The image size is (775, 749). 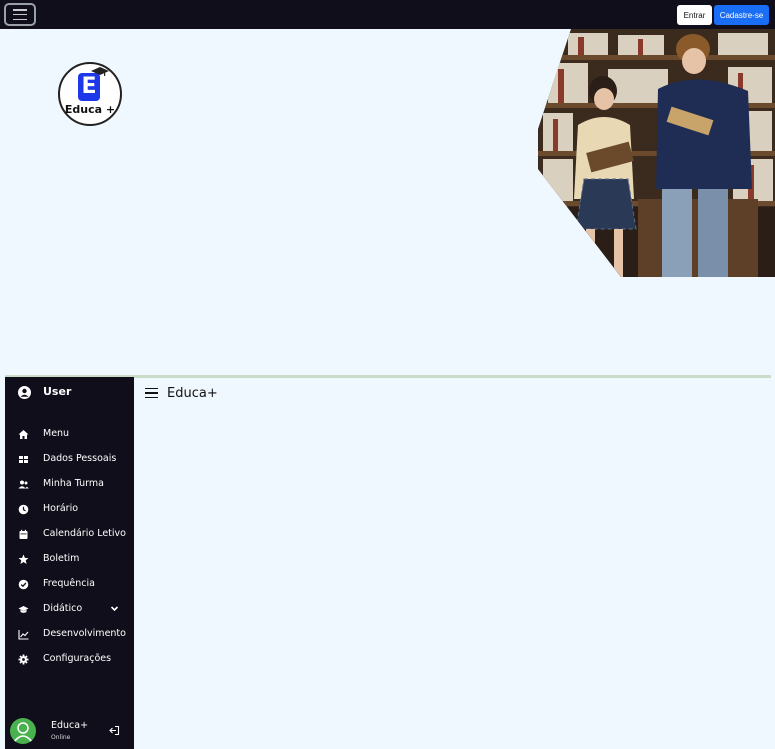 I want to click on sidebar-item-label: Configurações, so click(x=77, y=658).